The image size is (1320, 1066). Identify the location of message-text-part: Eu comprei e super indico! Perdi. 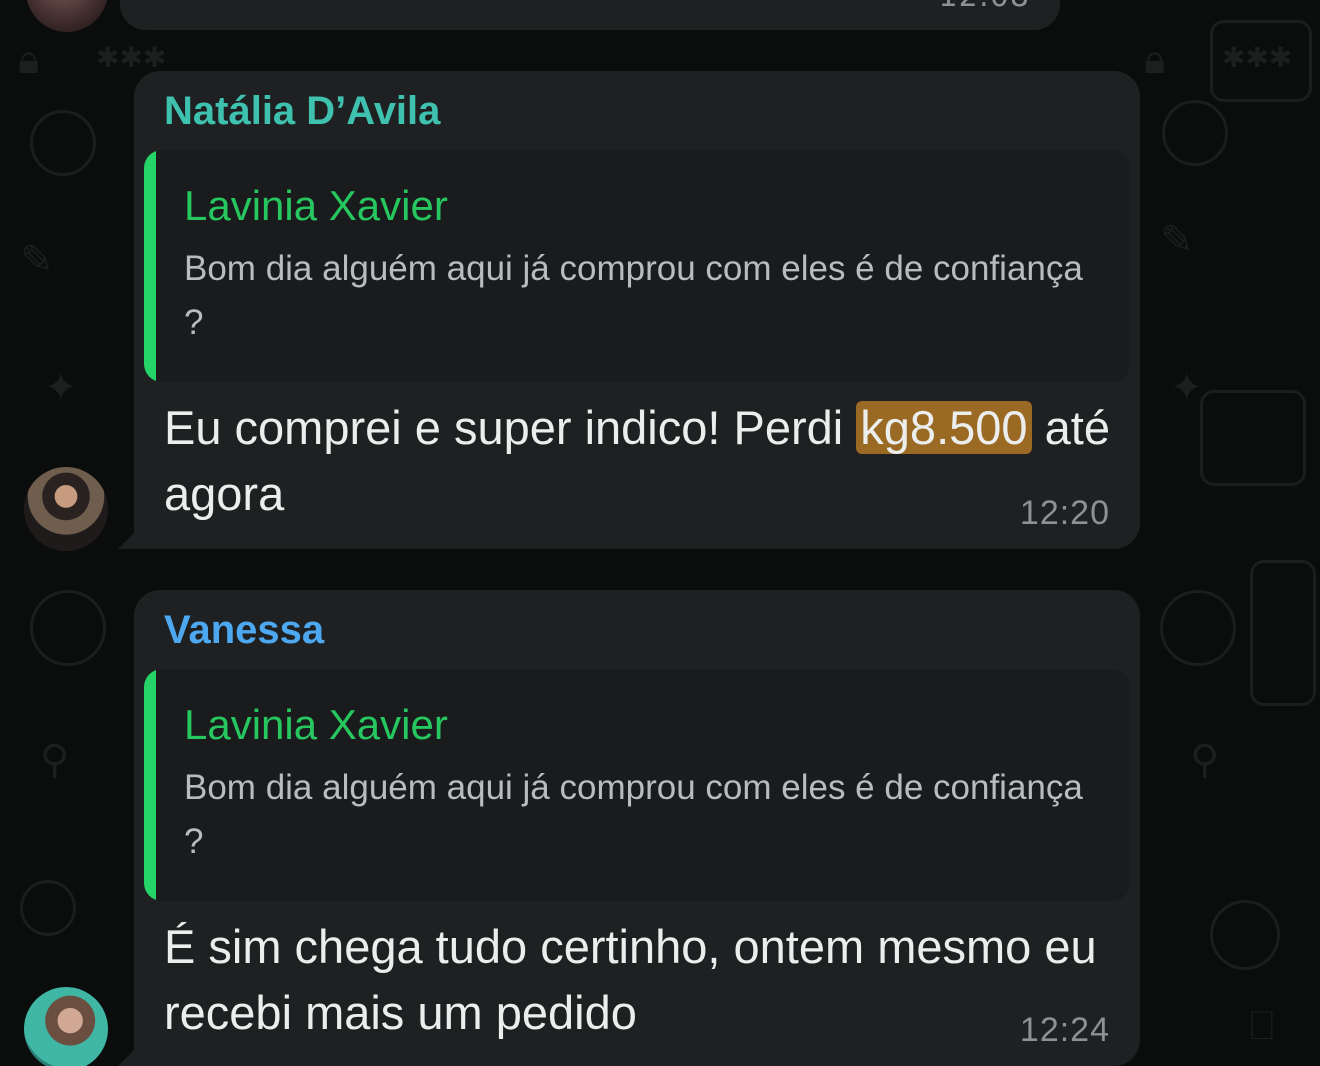
(510, 427).